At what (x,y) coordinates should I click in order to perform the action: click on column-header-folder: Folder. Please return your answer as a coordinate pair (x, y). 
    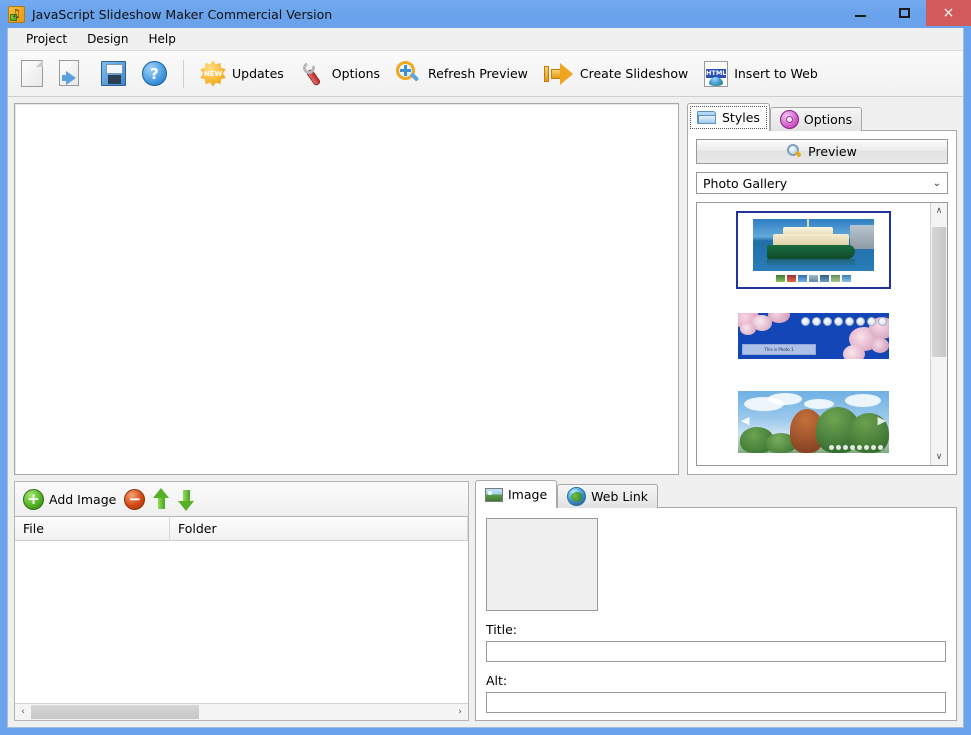
    Looking at the image, I should click on (319, 528).